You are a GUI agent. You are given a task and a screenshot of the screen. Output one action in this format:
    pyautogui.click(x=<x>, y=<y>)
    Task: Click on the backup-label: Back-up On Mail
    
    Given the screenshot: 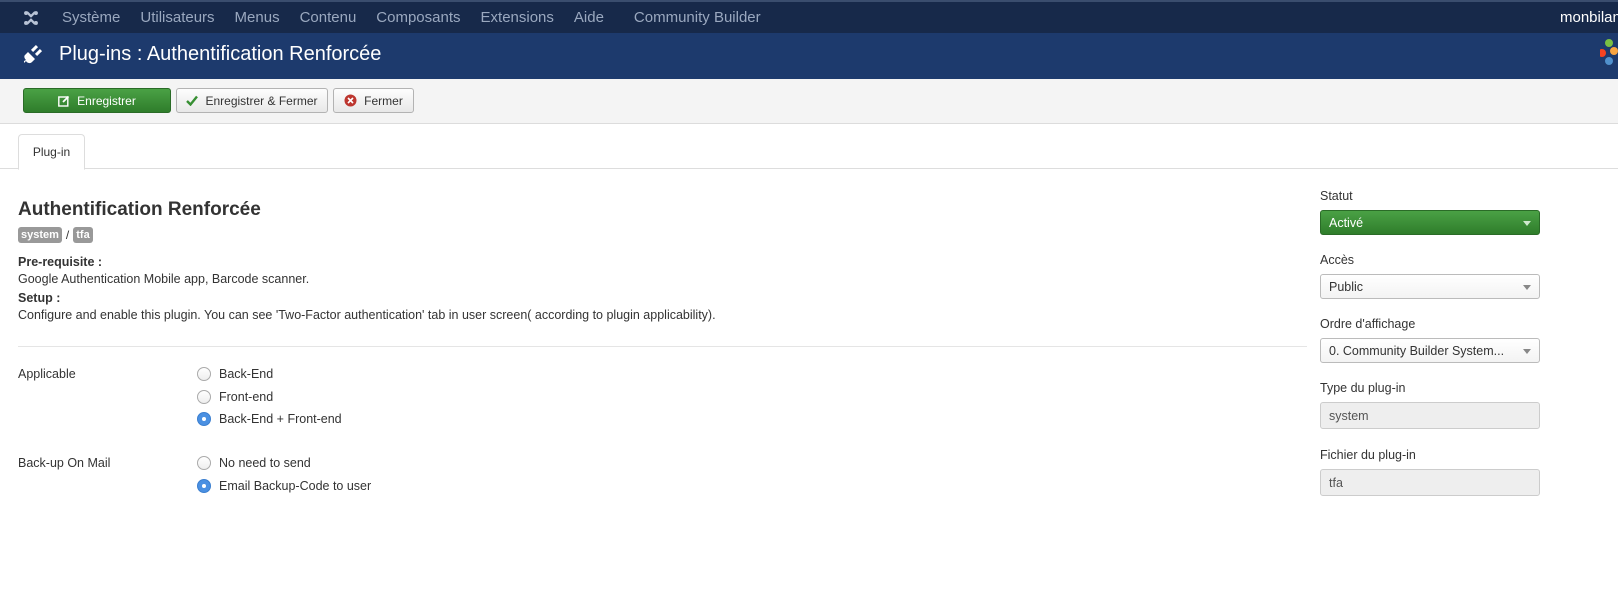 What is the action you would take?
    pyautogui.click(x=64, y=463)
    